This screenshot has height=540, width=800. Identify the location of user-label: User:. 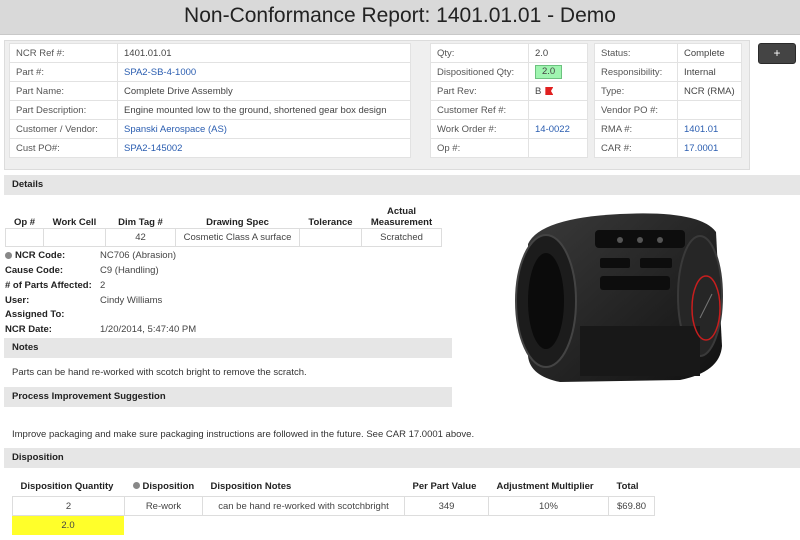
(17, 300).